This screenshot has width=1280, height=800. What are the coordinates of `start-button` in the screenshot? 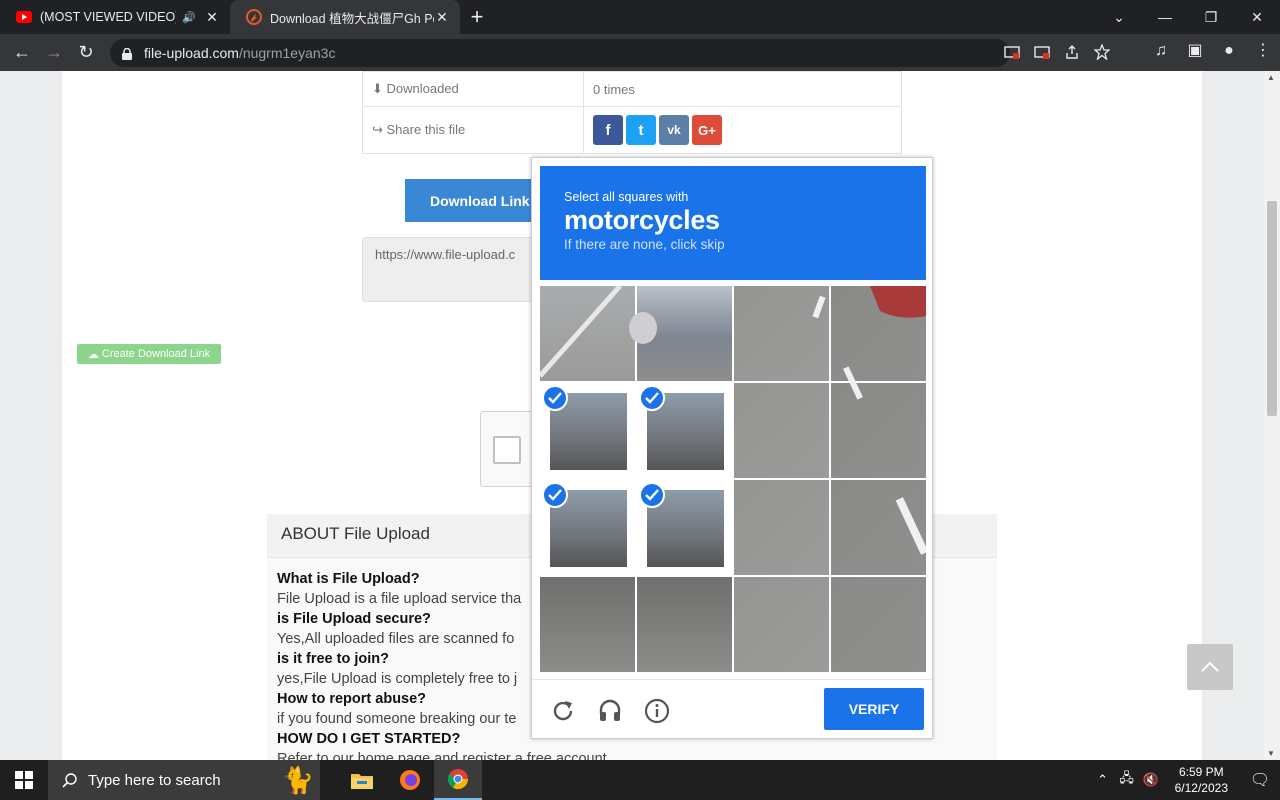 It's located at (24, 780).